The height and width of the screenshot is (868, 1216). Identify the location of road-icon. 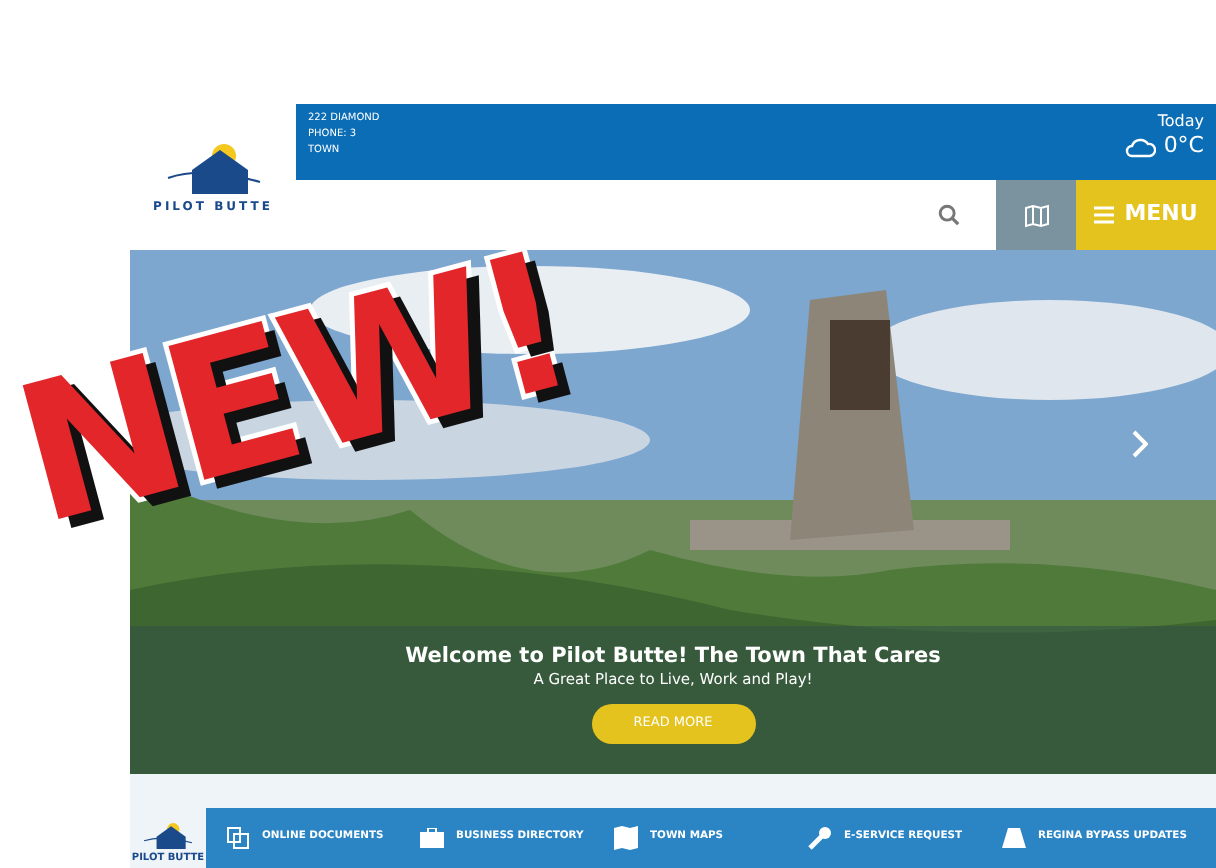
(1014, 838).